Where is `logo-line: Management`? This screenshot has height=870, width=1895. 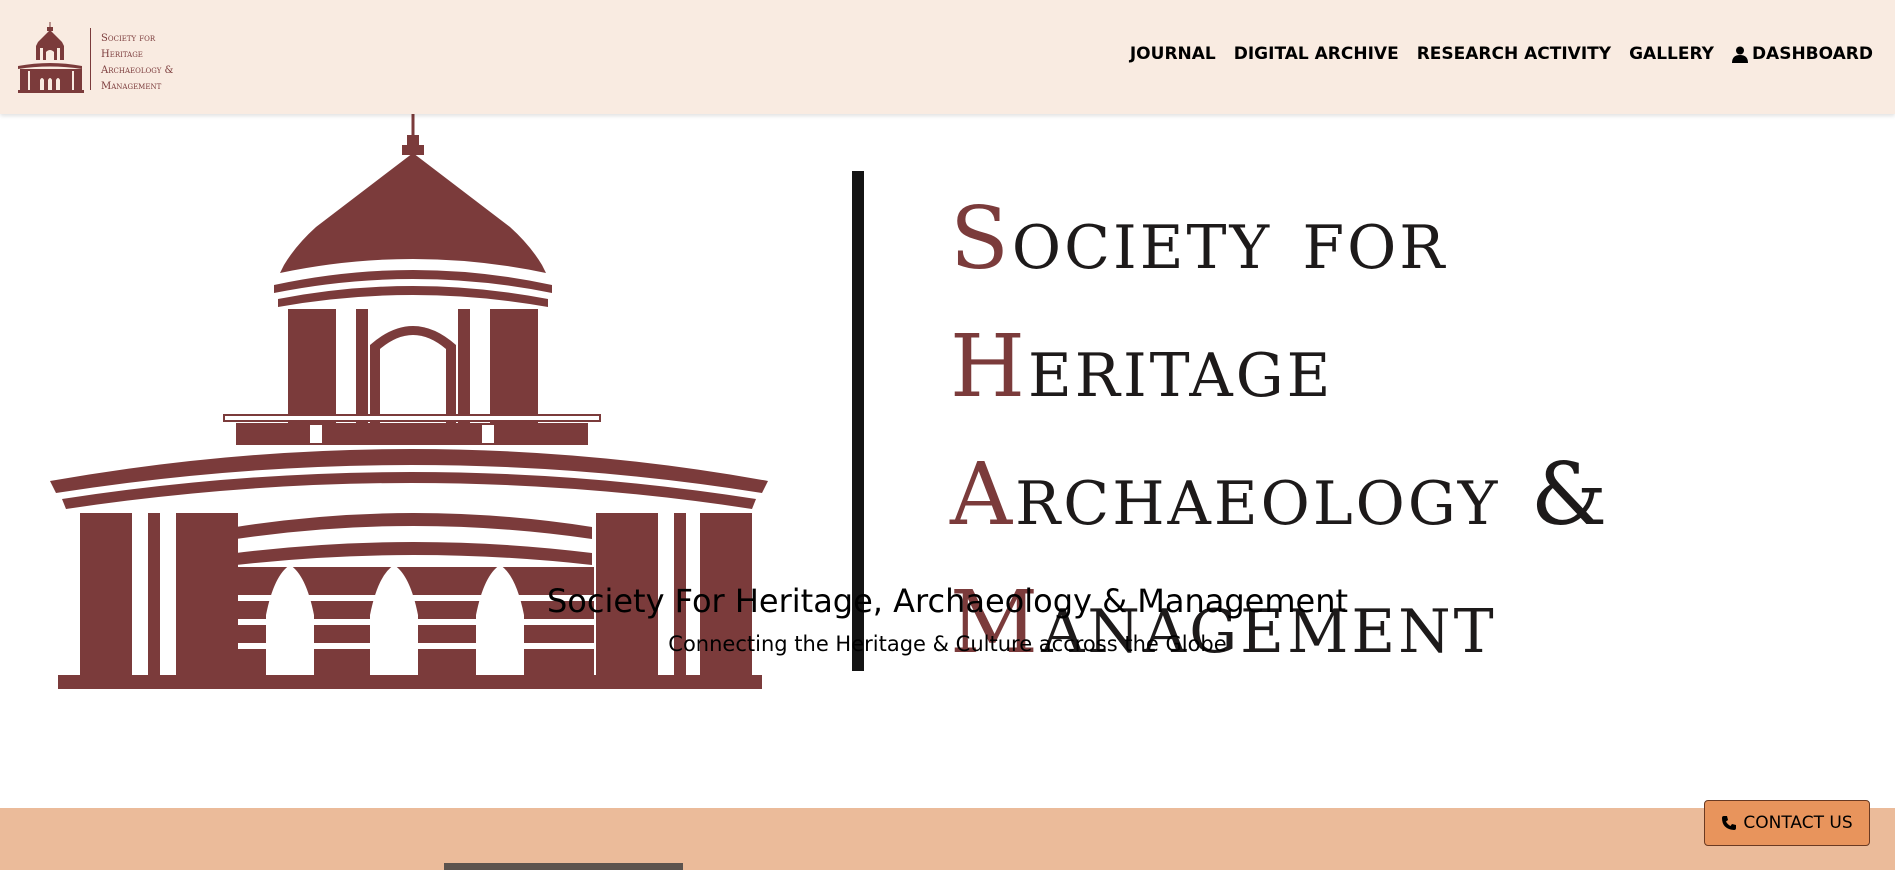 logo-line: Management is located at coordinates (131, 86).